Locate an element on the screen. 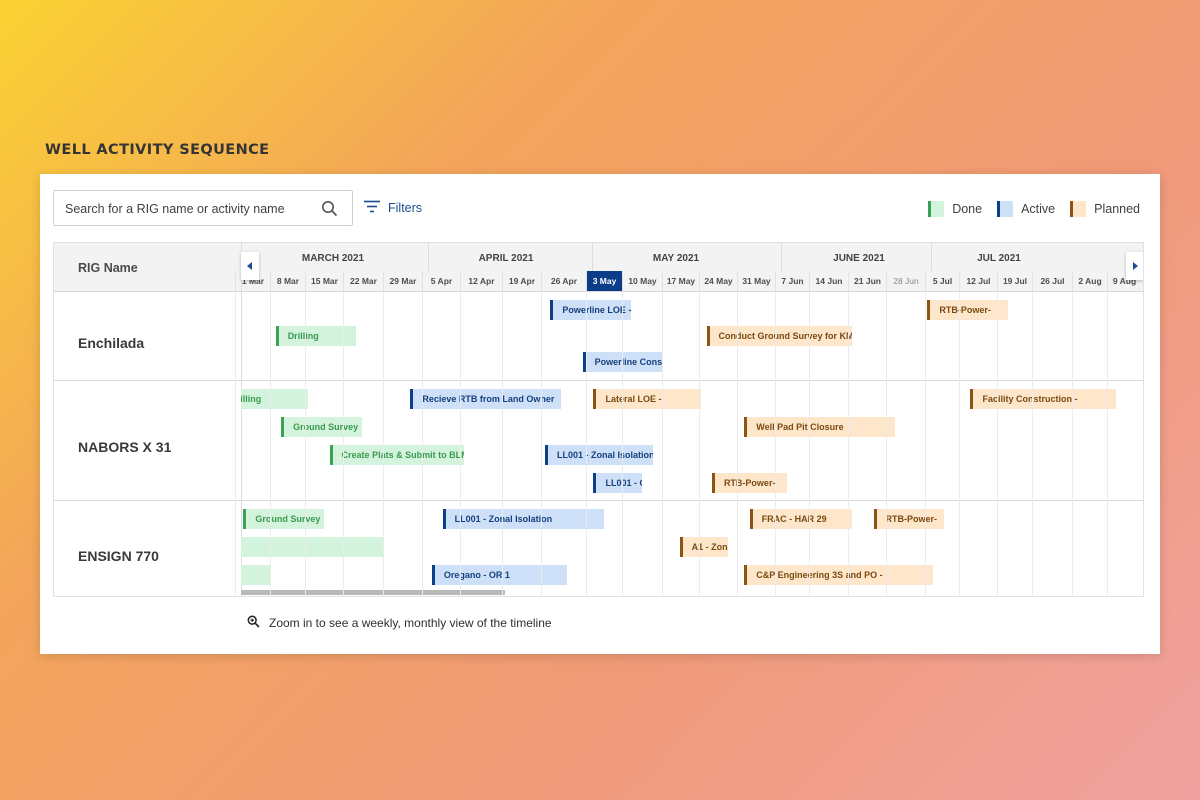 The image size is (1200, 800). legend-done: Done is located at coordinates (955, 209).